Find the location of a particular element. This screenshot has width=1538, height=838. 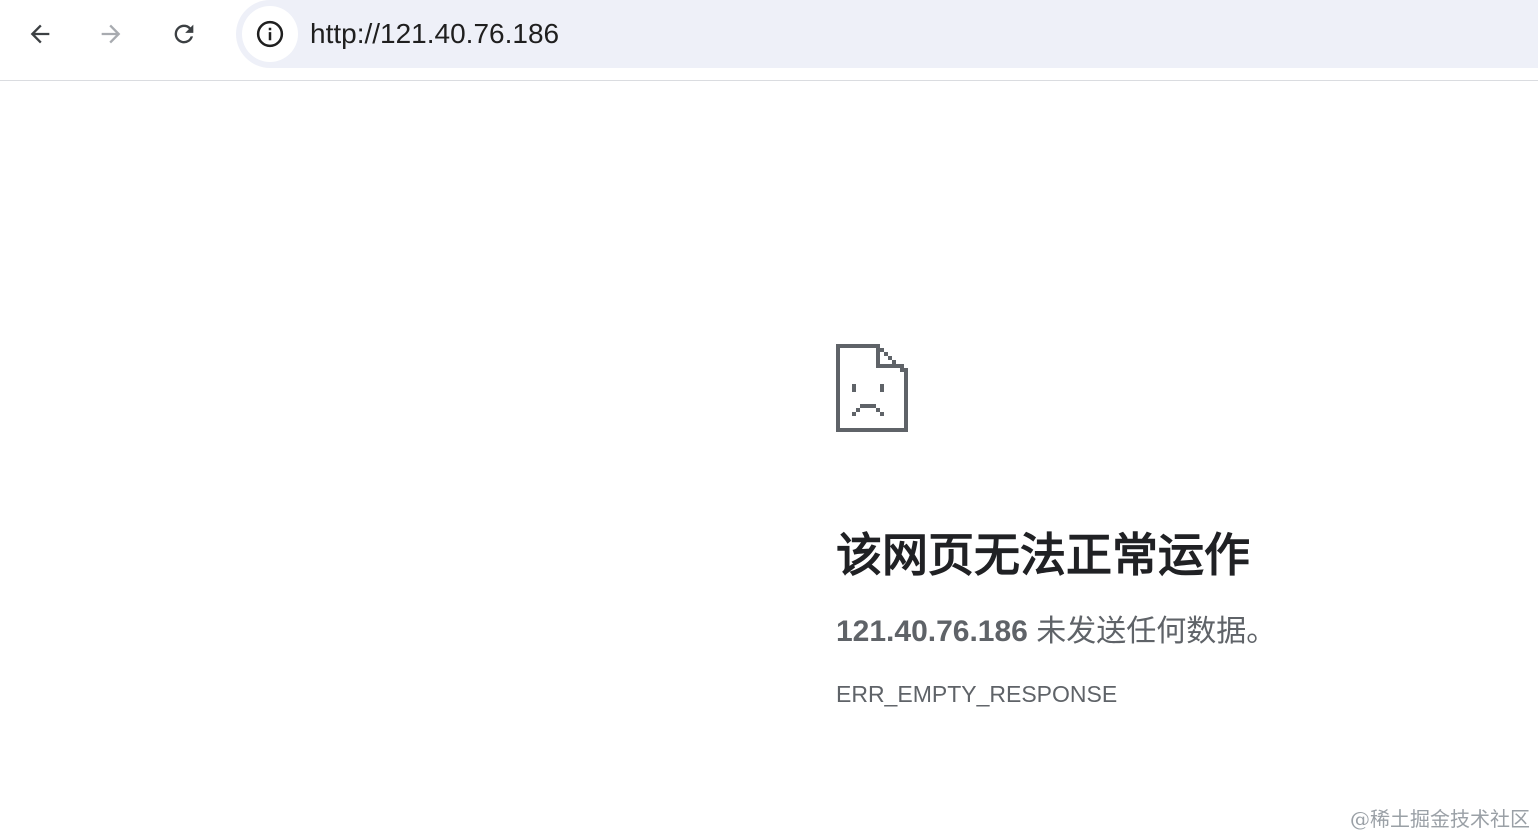

browser-toolbar: http://121.40.76.186 is located at coordinates (769, 40).